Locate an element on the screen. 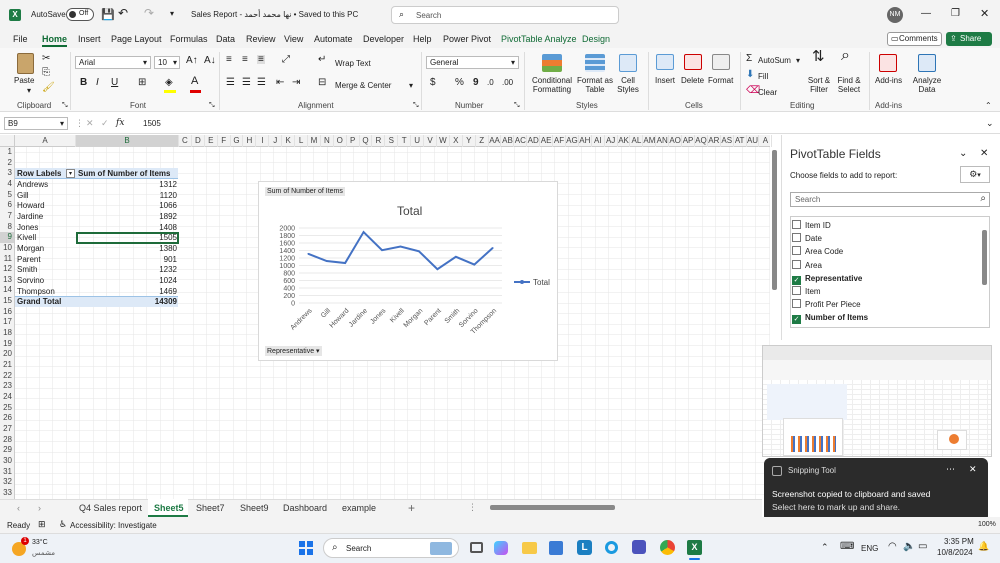 Image resolution: width=1000 pixels, height=563 pixels. weather-widget: 1 33°C مشمس is located at coordinates (38, 548).